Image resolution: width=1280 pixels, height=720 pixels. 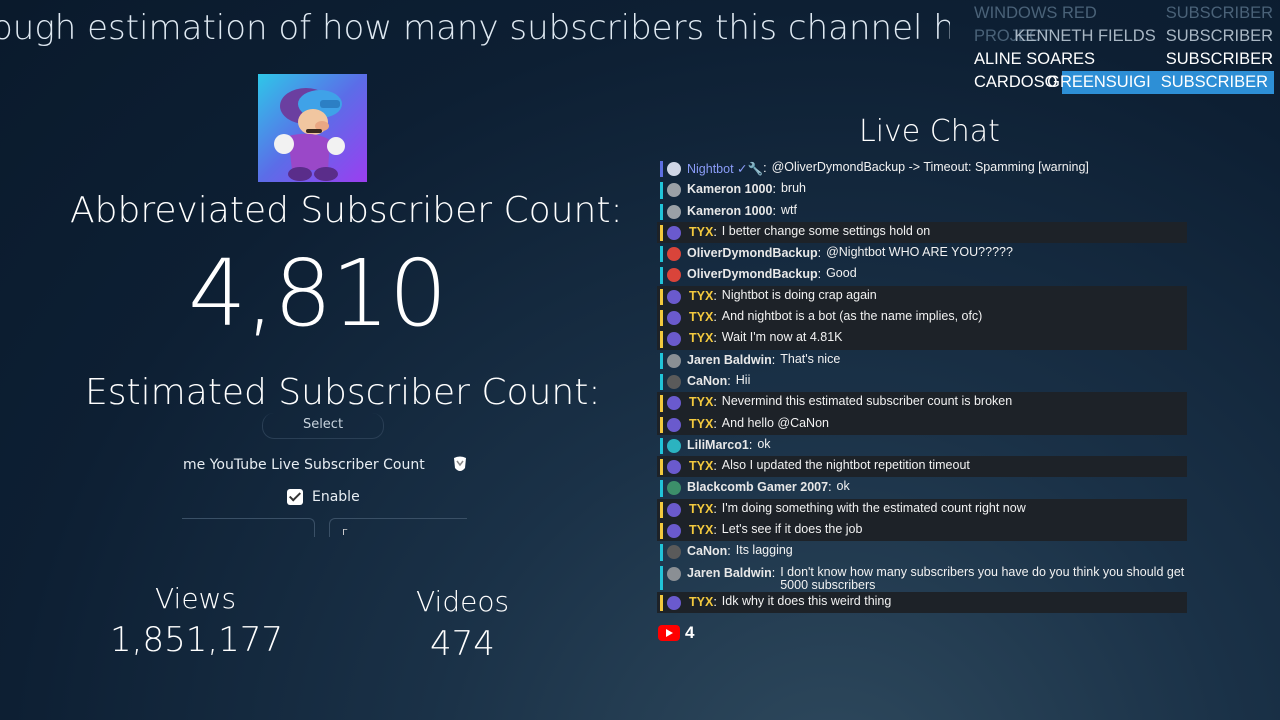 What do you see at coordinates (922, 487) in the screenshot?
I see `chat-message: Blackcomb Gamer 2007: ok` at bounding box center [922, 487].